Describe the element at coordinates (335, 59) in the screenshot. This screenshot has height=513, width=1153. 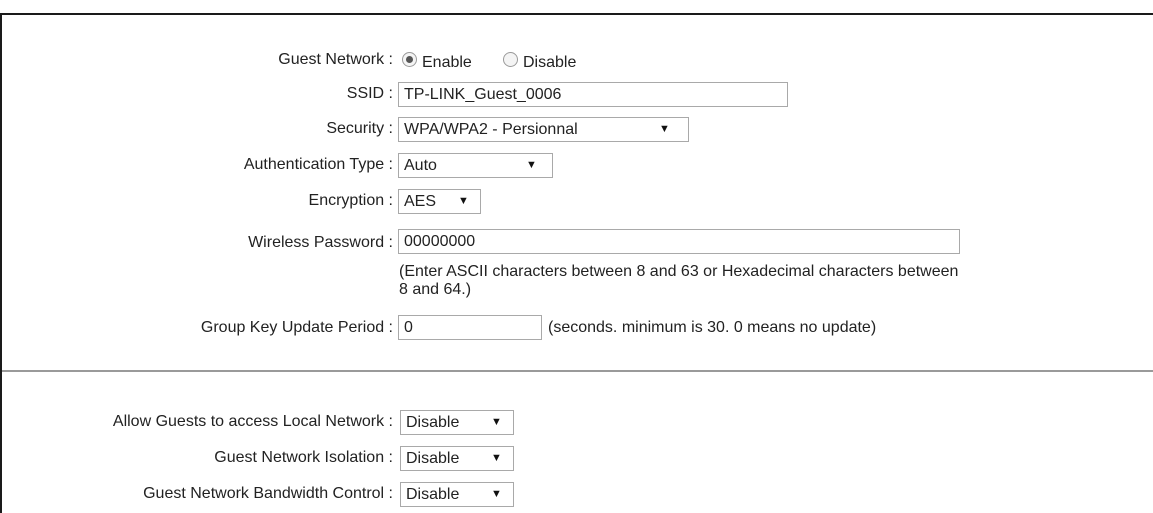
I see `guest-network-label: Guest Network :` at that location.